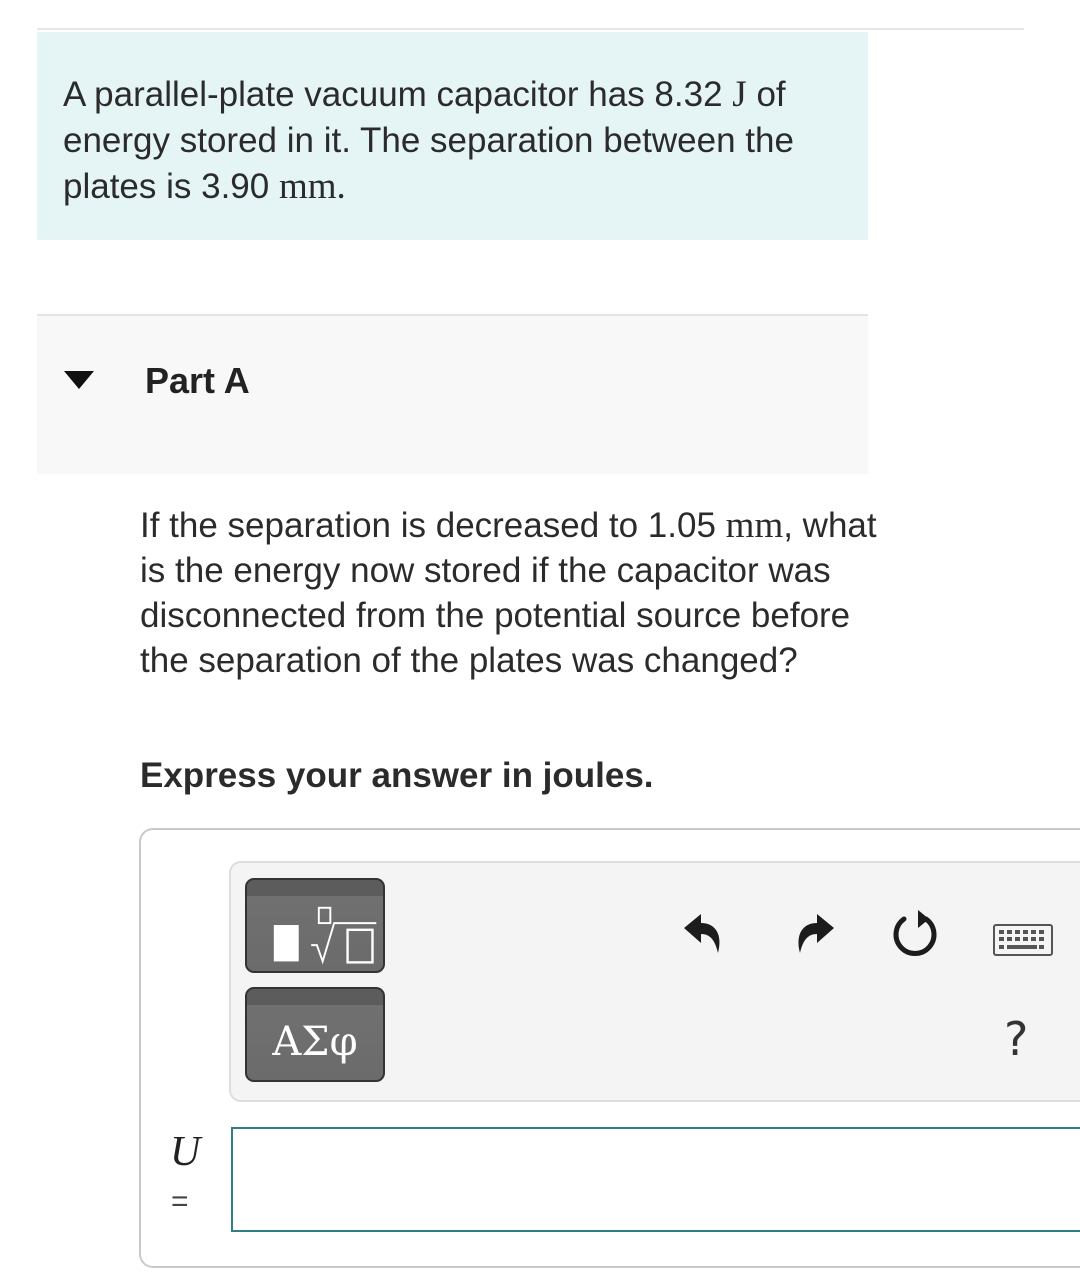  Describe the element at coordinates (754, 525) in the screenshot. I see `question-unit-length: mm` at that location.